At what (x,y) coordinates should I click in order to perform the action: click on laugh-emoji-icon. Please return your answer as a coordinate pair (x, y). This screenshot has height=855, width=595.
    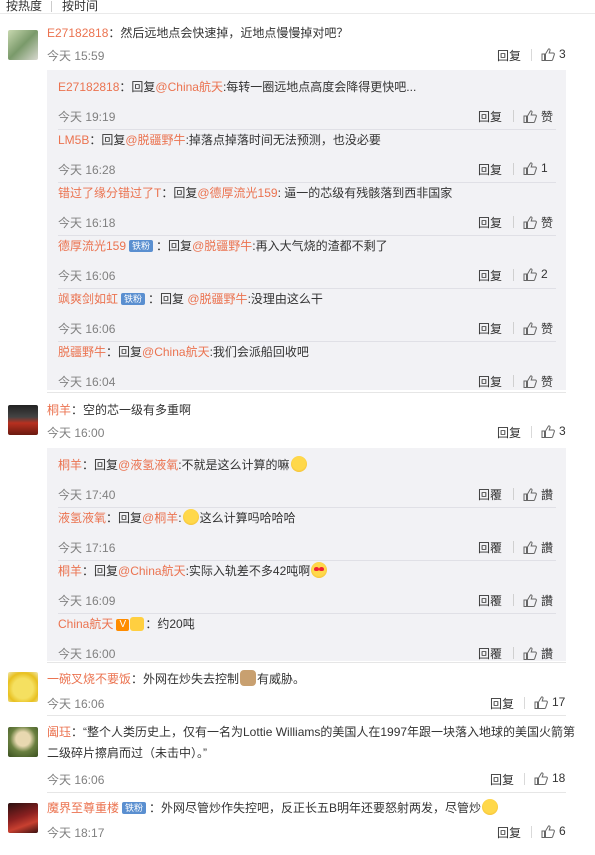
    Looking at the image, I should click on (298, 464).